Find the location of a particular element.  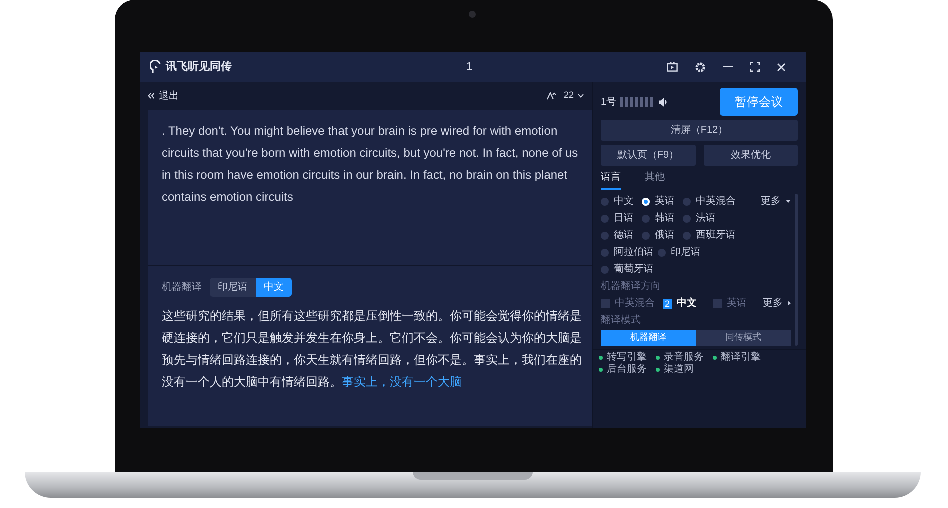

source-transcript: . They don't. You might believe that your brain is pre wired for with emotion circuits that you're born with emotion circuits, but you're not. In fact, none of us in this room have emotion circuits in our brain. In fact, no brain on this planet contains emotion circuits is located at coordinates (371, 164).